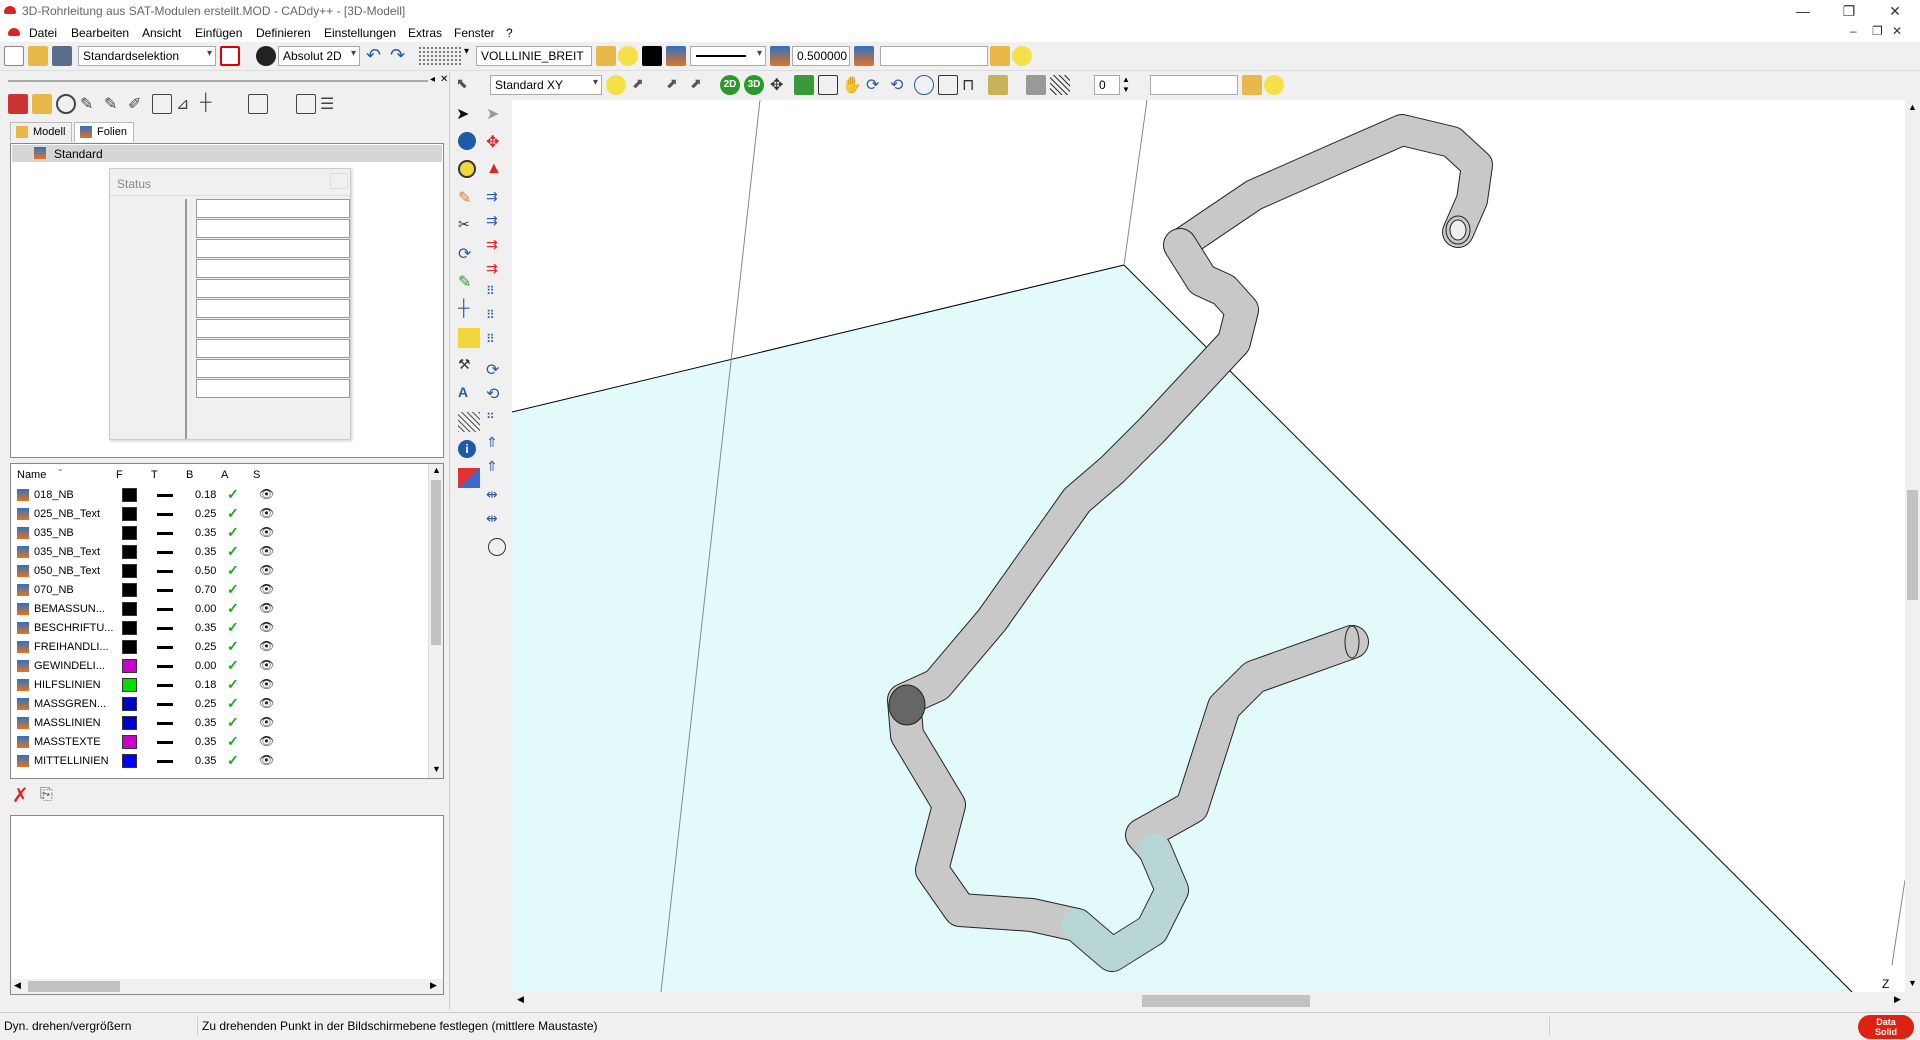 The image size is (1920, 1040). Describe the element at coordinates (1022, 56) in the screenshot. I see `light-bulb-icon` at that location.